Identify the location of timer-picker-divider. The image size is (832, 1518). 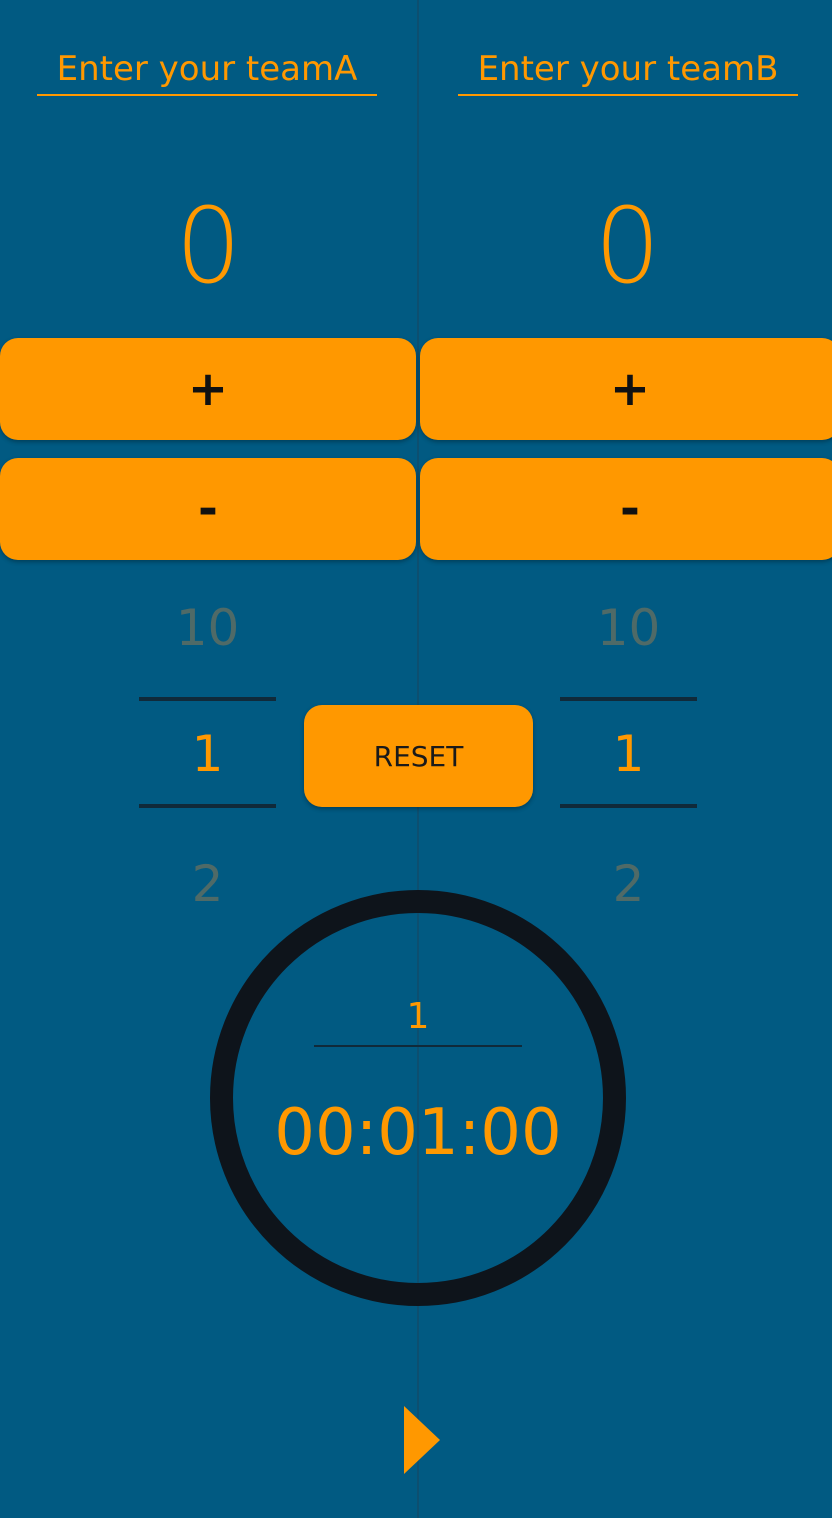
(418, 1046).